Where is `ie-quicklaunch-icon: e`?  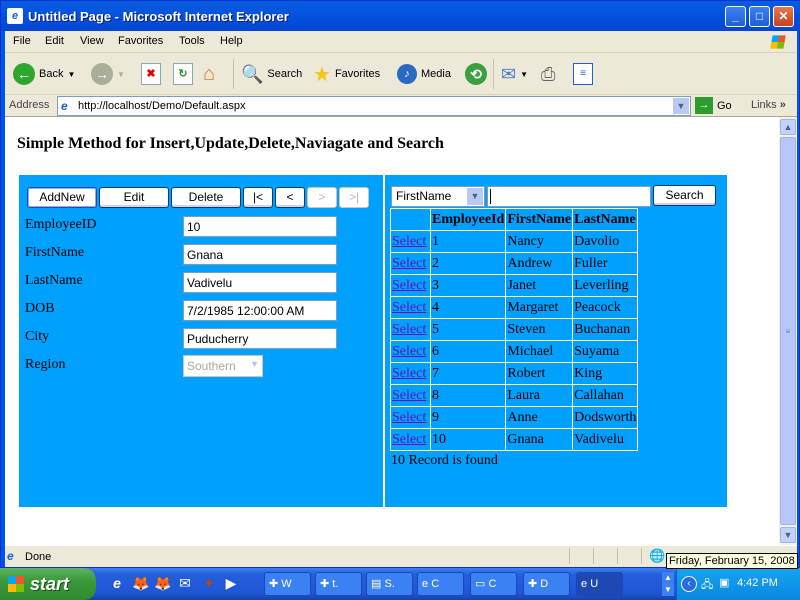 ie-quicklaunch-icon: e is located at coordinates (117, 583).